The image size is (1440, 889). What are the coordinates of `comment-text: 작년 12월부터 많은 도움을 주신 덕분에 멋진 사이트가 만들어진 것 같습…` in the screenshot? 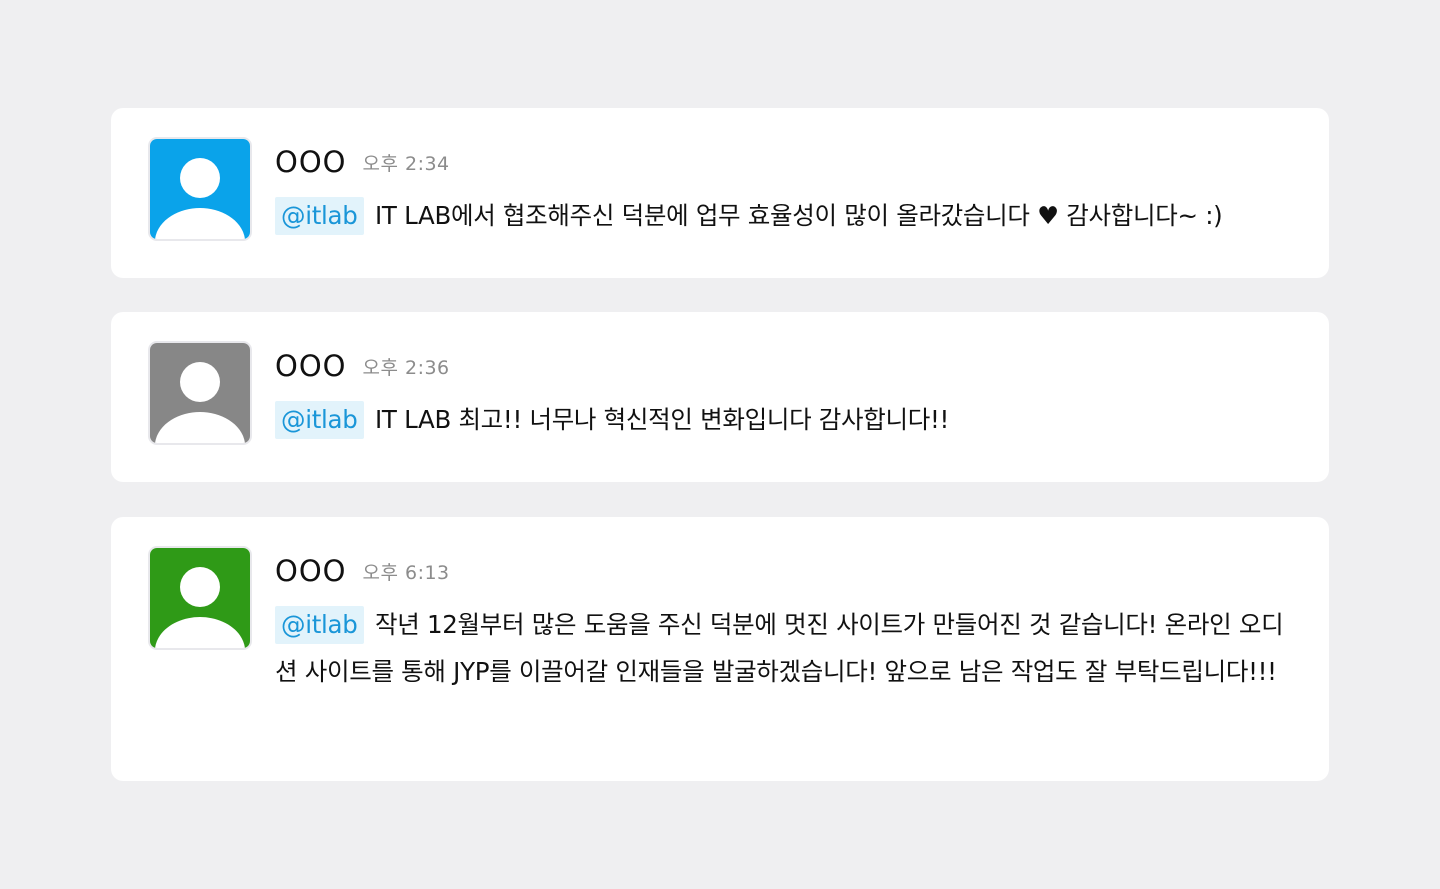 It's located at (779, 648).